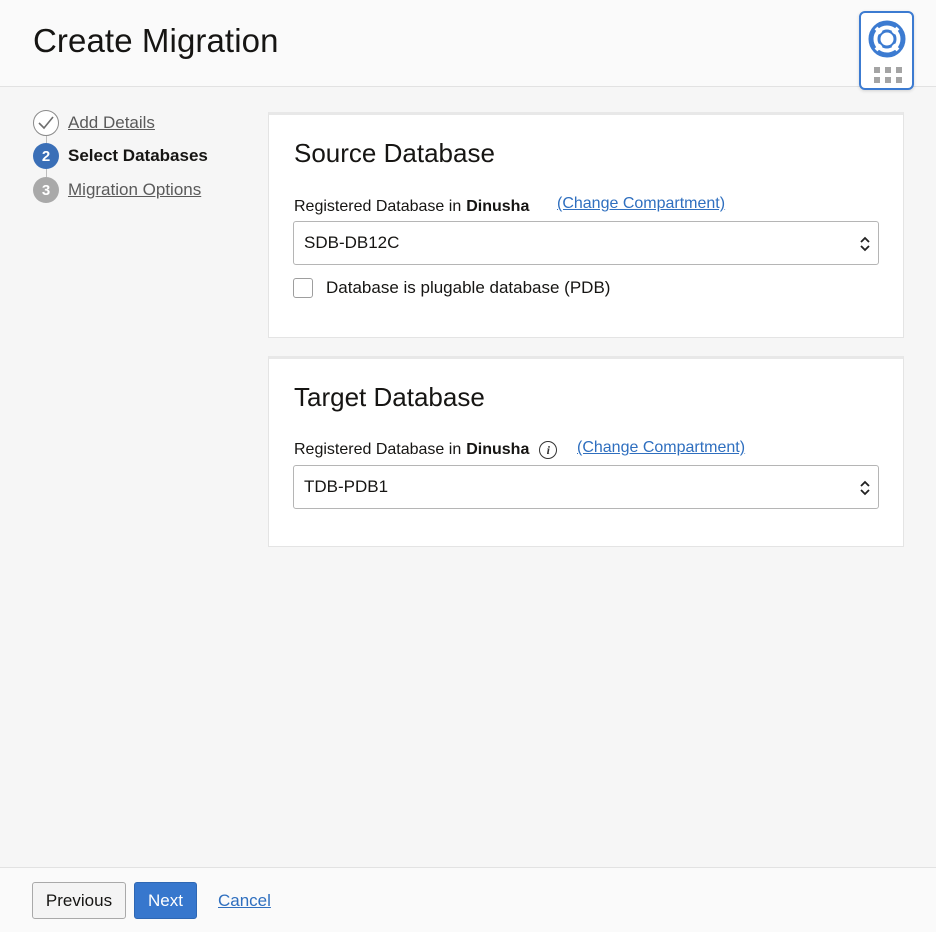  What do you see at coordinates (303, 288) in the screenshot?
I see `pdb-checkbox` at bounding box center [303, 288].